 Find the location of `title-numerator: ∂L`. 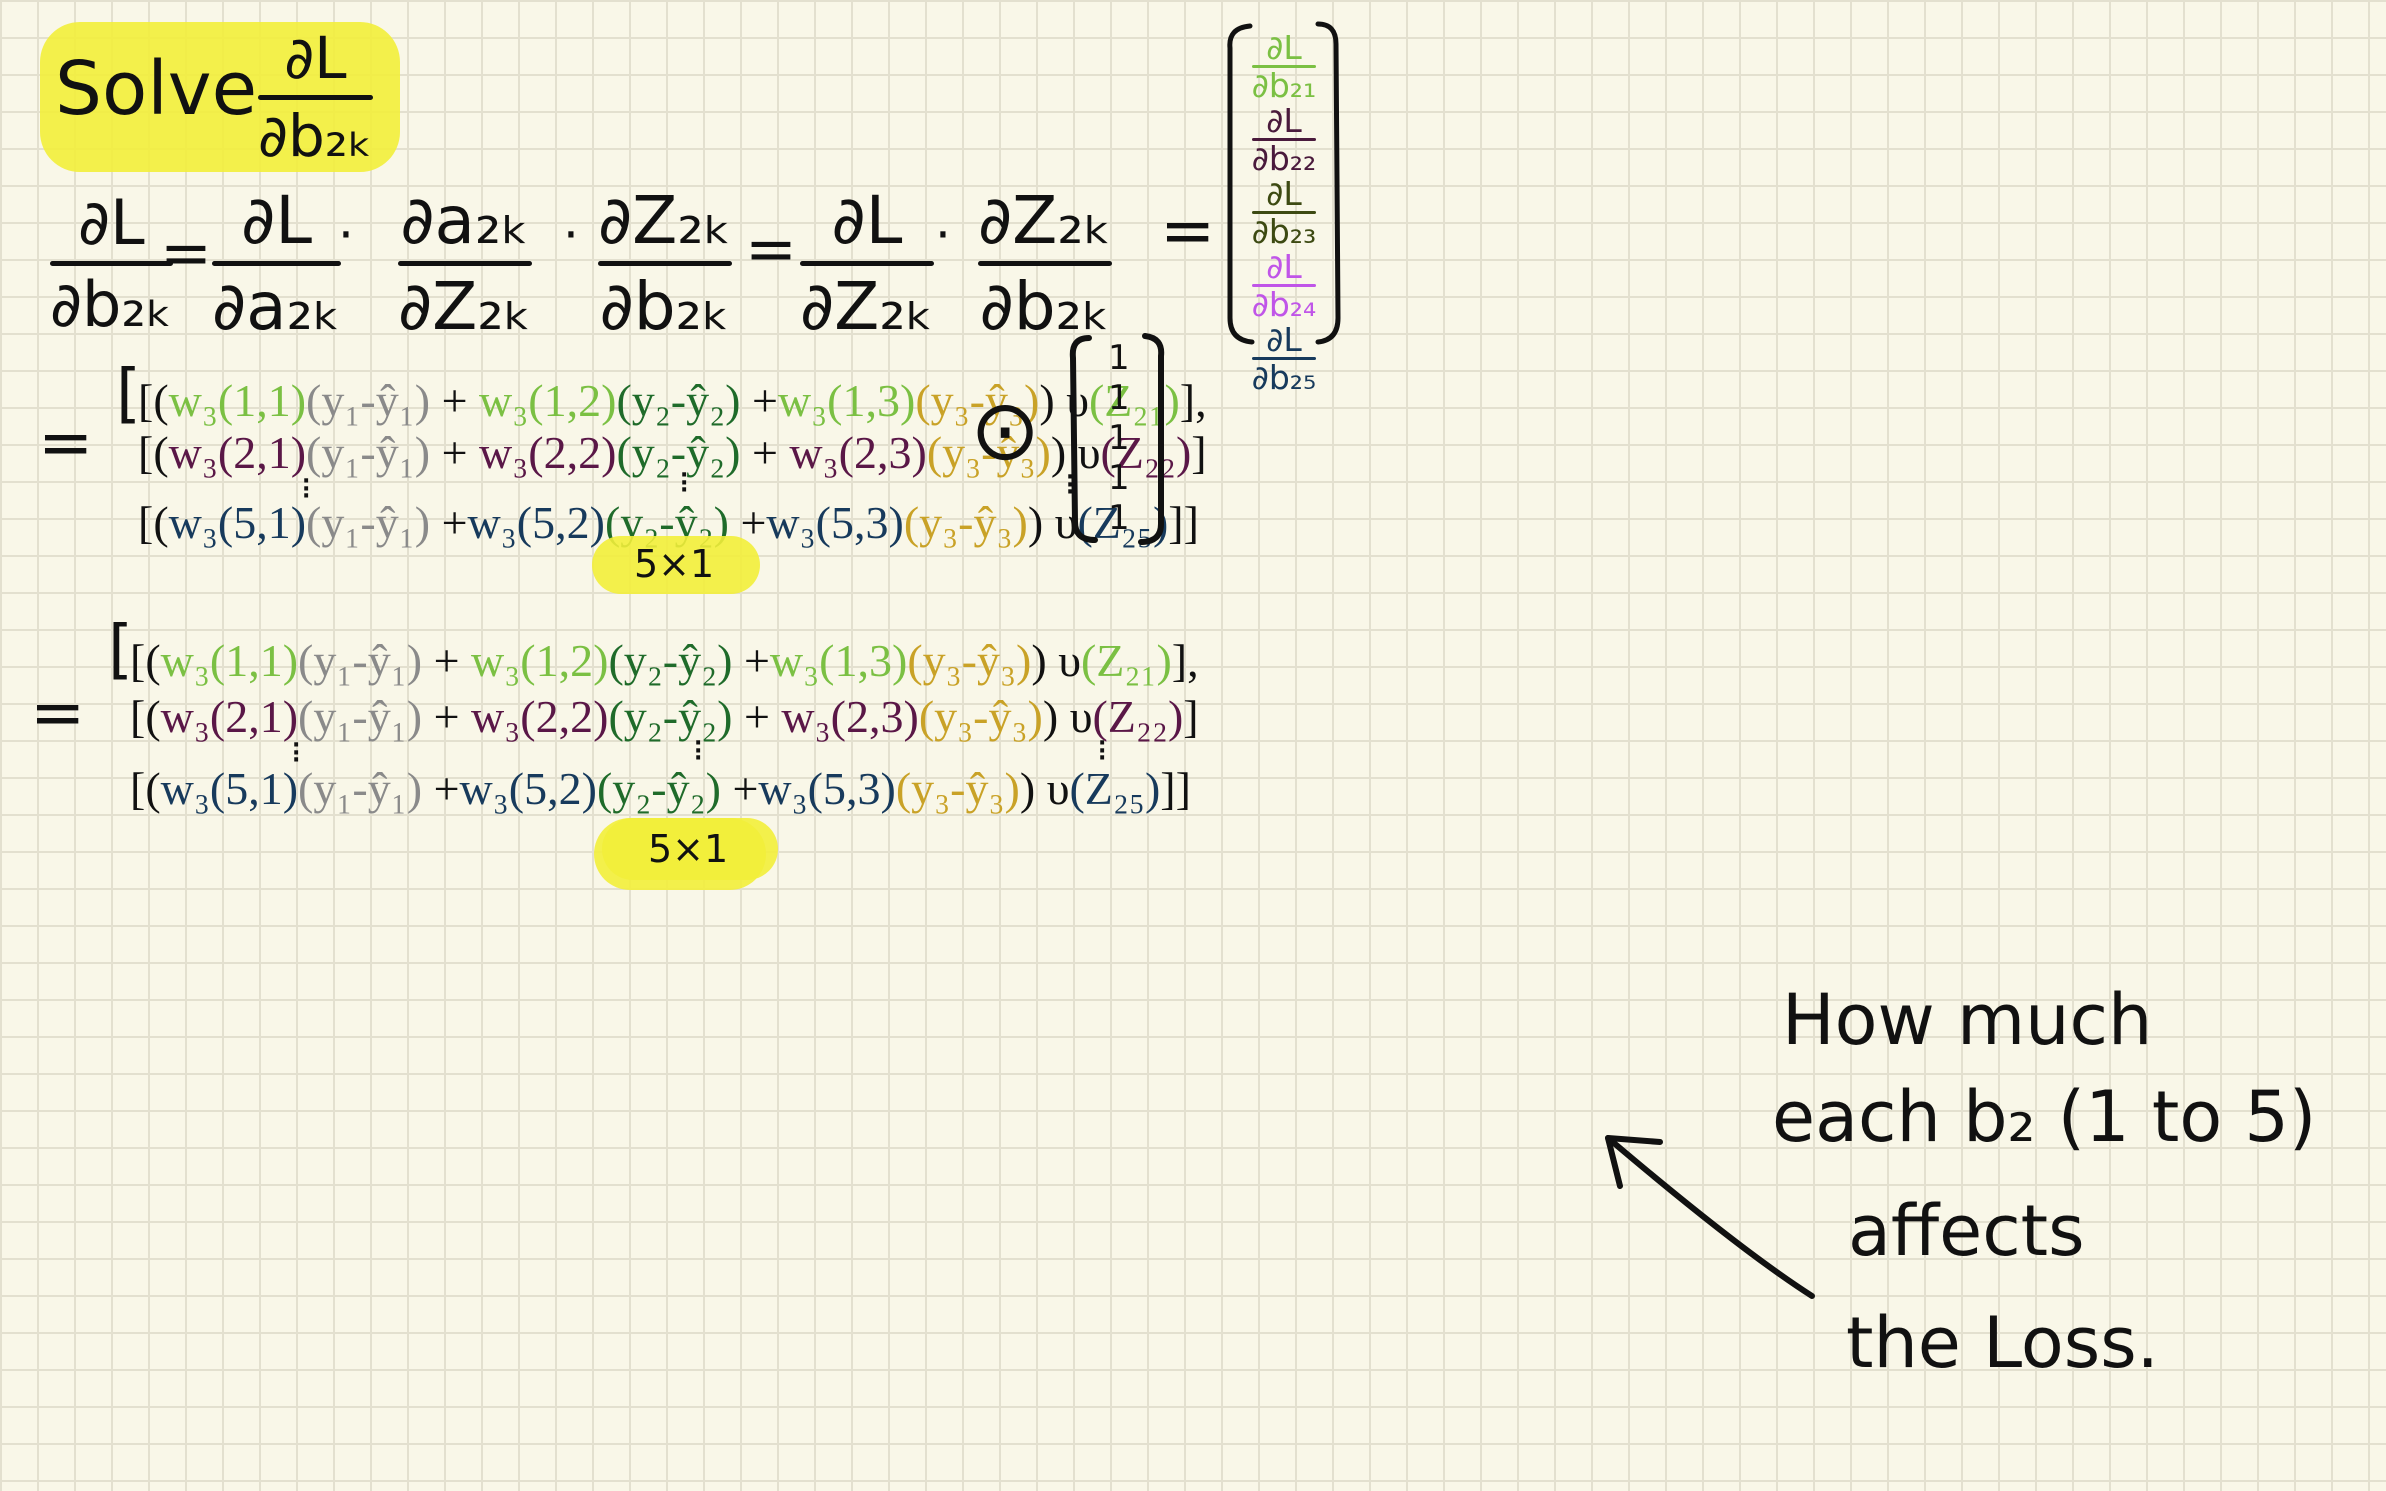

title-numerator: ∂L is located at coordinates (315, 58).